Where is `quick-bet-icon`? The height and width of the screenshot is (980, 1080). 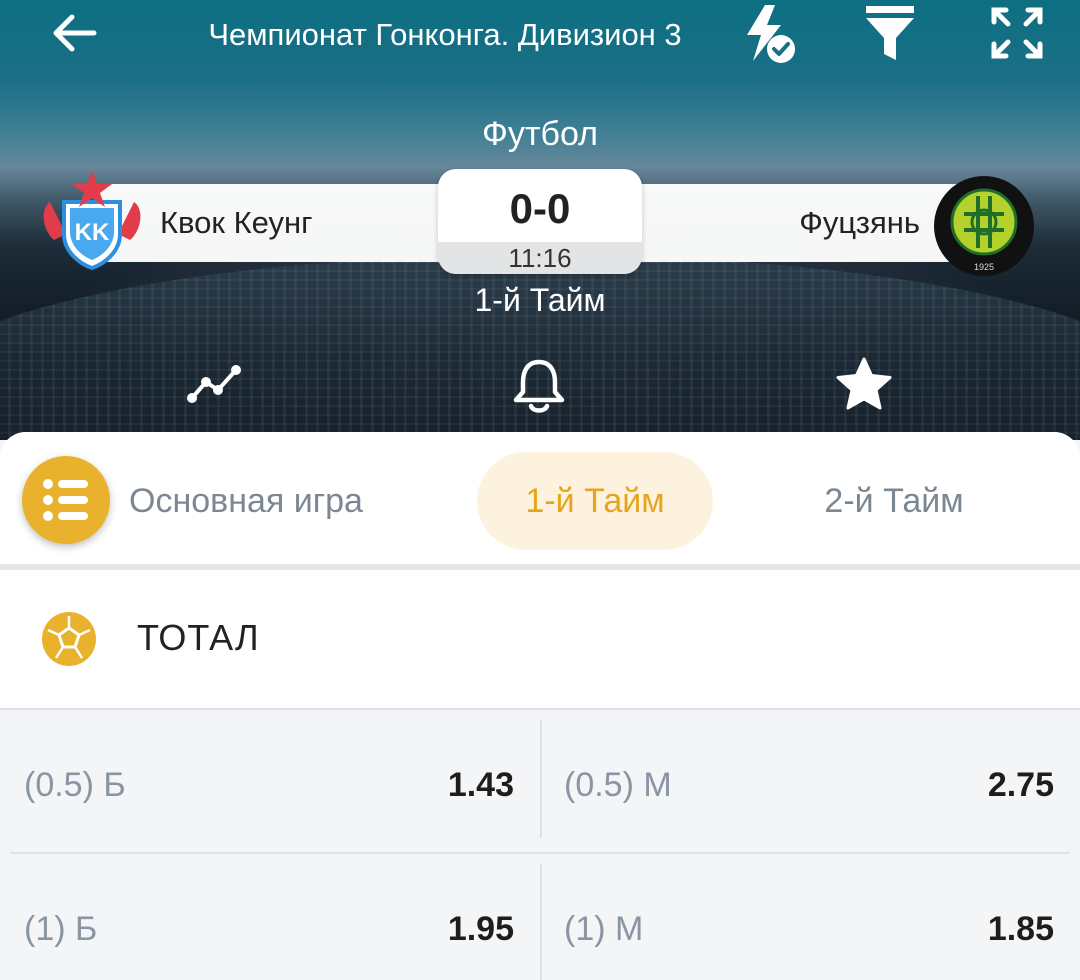
quick-bet-icon is located at coordinates (769, 35).